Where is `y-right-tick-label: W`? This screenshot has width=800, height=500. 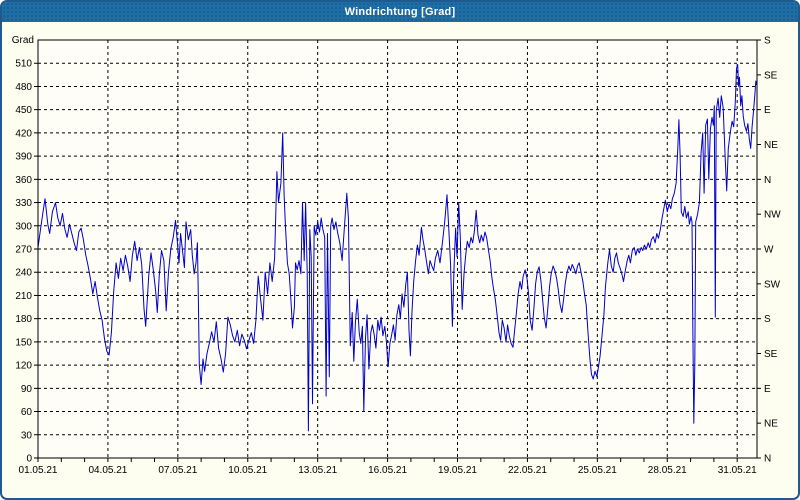 y-right-tick-label: W is located at coordinates (769, 250).